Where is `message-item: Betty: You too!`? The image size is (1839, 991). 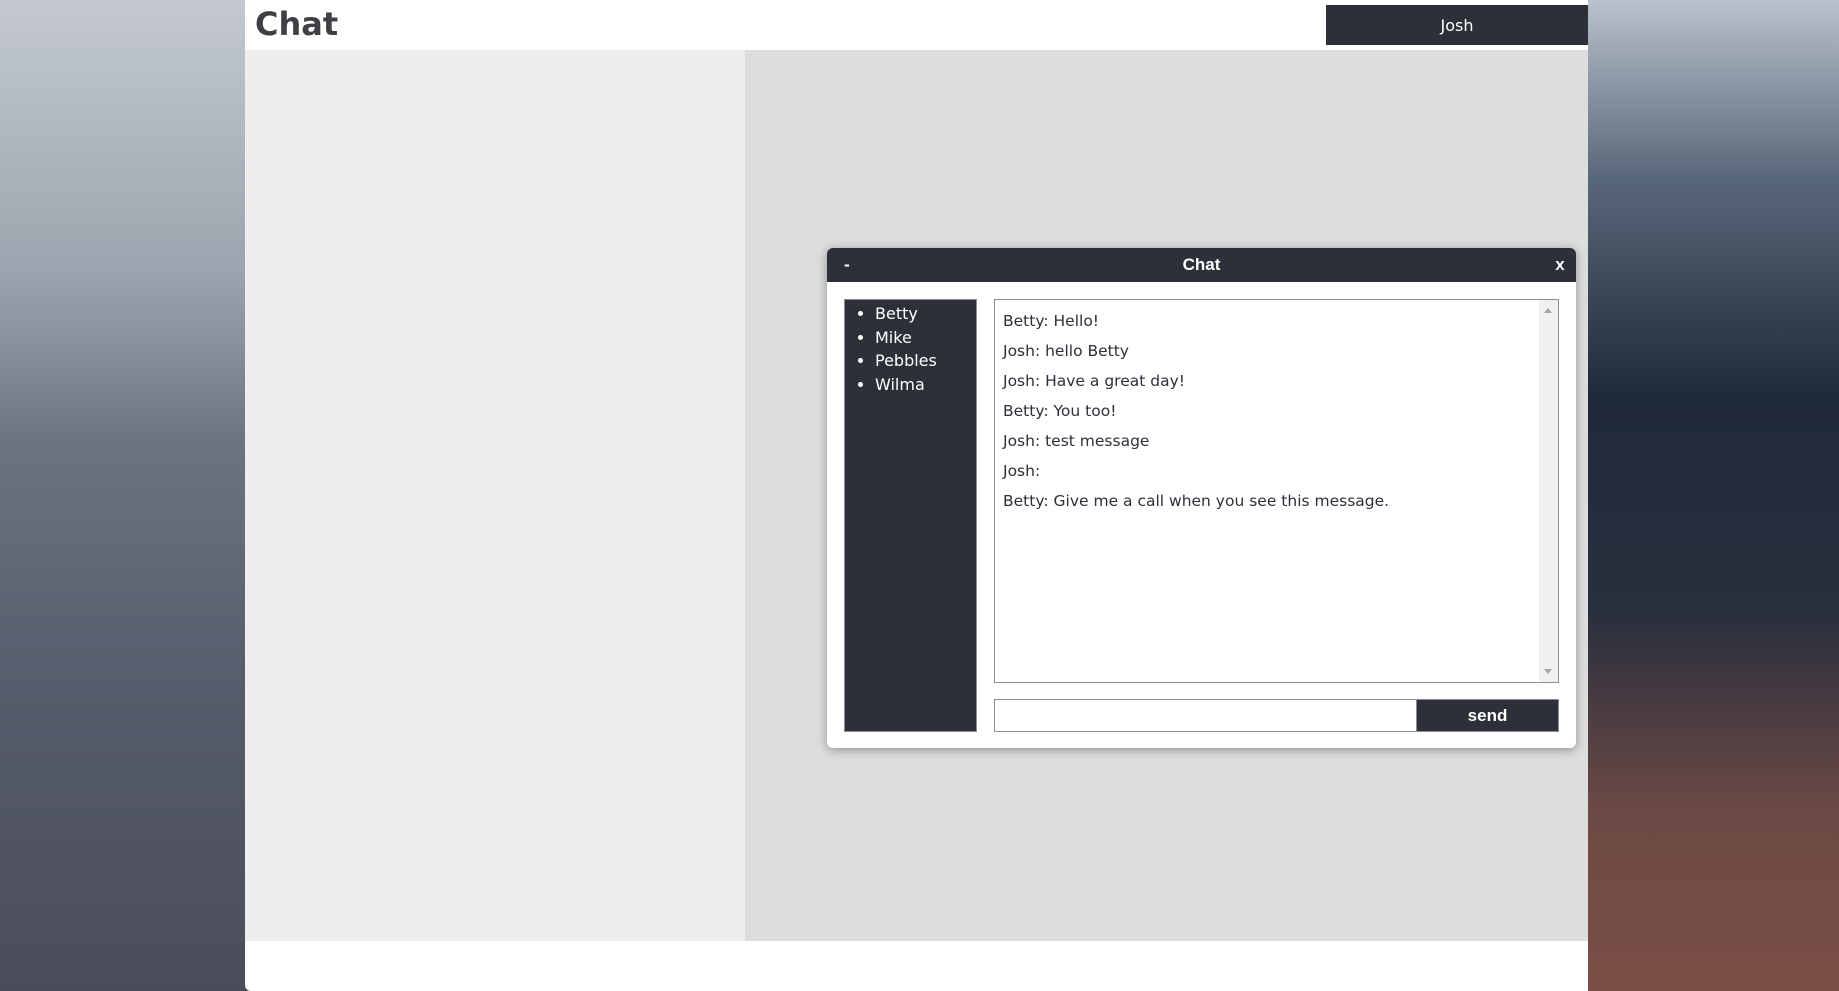
message-item: Betty: You too! is located at coordinates (1060, 411).